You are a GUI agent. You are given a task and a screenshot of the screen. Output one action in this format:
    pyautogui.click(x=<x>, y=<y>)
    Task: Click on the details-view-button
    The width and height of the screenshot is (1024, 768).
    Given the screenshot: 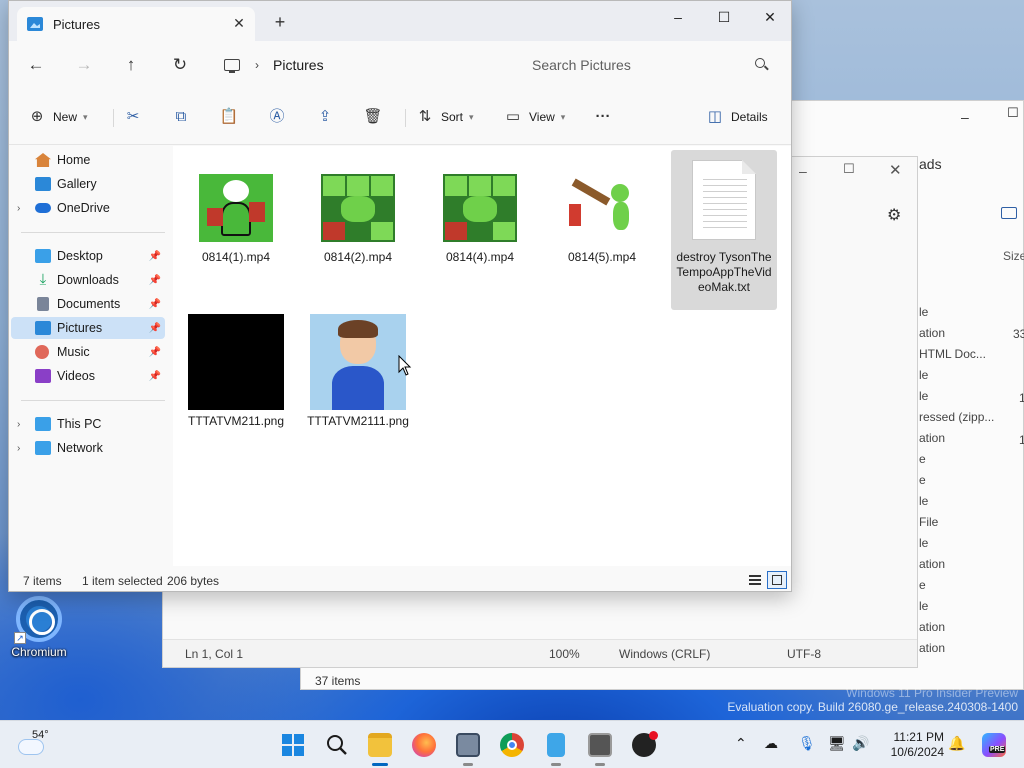 What is the action you would take?
    pyautogui.click(x=755, y=580)
    